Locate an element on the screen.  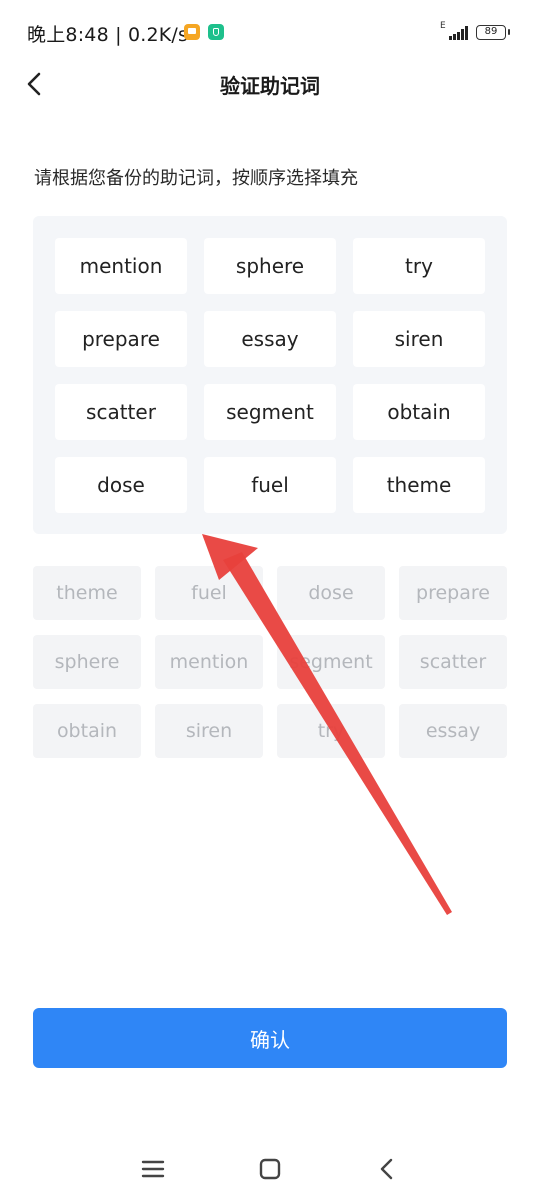
selected-word: siren is located at coordinates (419, 339).